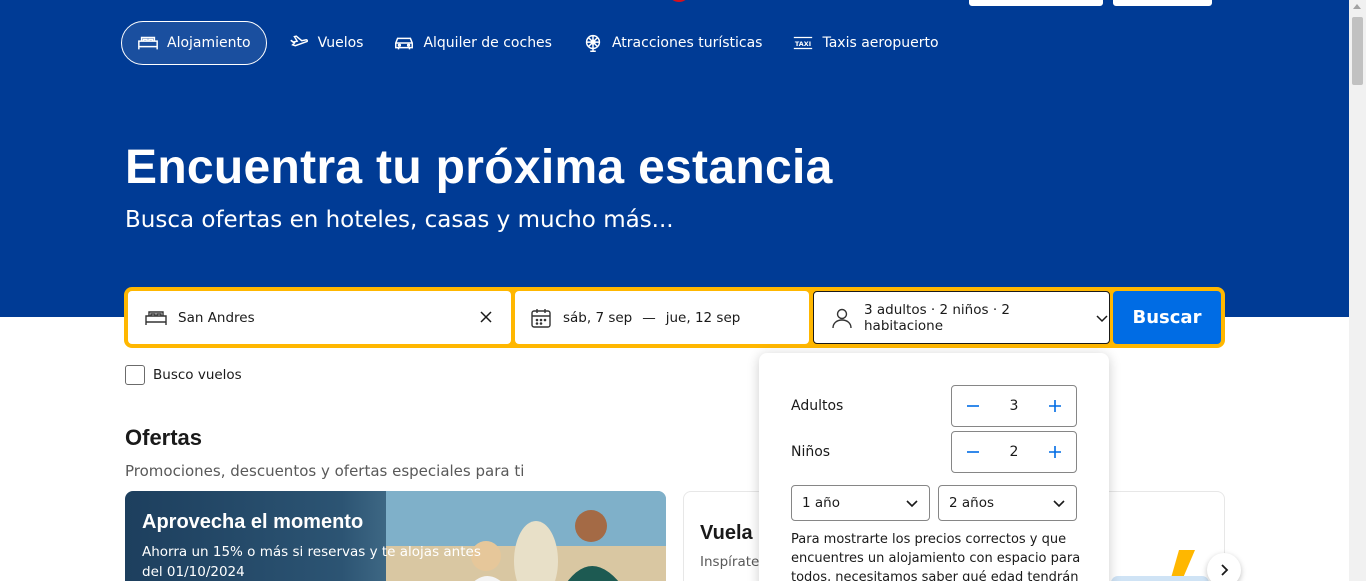 This screenshot has width=1366, height=581. What do you see at coordinates (197, 375) in the screenshot?
I see `flights-checkbox-label: Busco vuelos` at bounding box center [197, 375].